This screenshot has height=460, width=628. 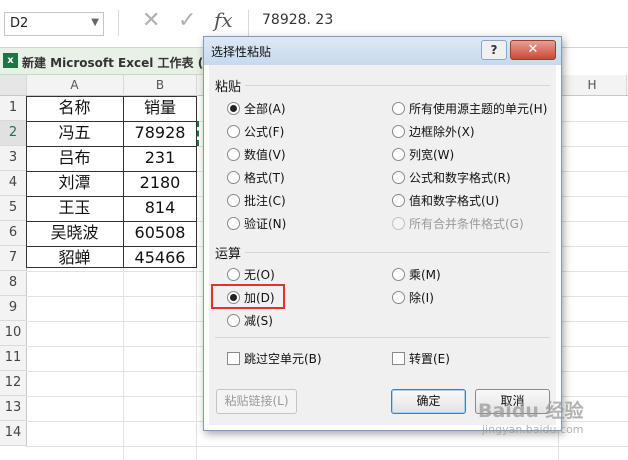 What do you see at coordinates (265, 155) in the screenshot?
I see `radio-label: 数值(V)` at bounding box center [265, 155].